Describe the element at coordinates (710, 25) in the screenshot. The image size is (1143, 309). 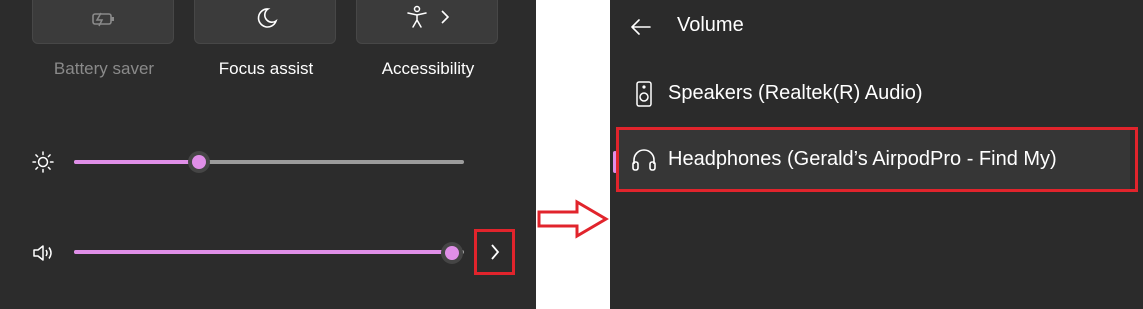
I see `volume-title: Volume` at that location.